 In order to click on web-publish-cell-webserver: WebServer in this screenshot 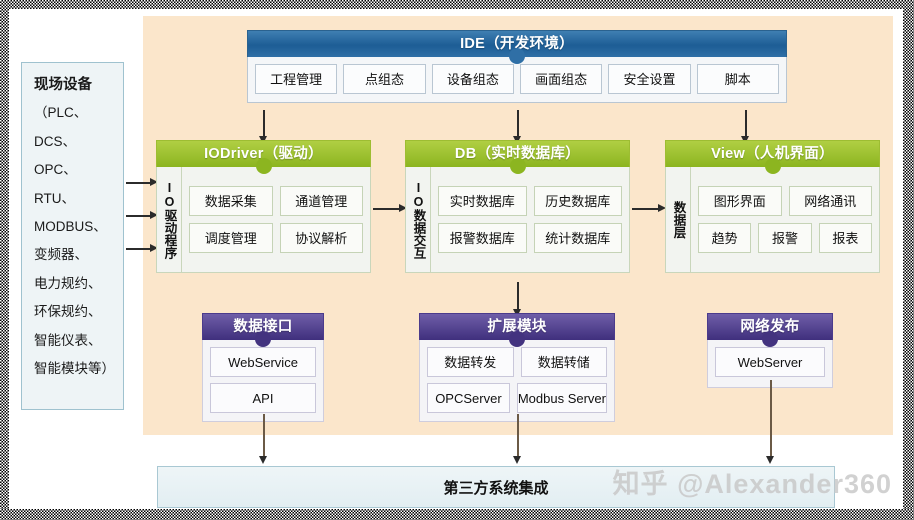, I will do `click(770, 362)`.